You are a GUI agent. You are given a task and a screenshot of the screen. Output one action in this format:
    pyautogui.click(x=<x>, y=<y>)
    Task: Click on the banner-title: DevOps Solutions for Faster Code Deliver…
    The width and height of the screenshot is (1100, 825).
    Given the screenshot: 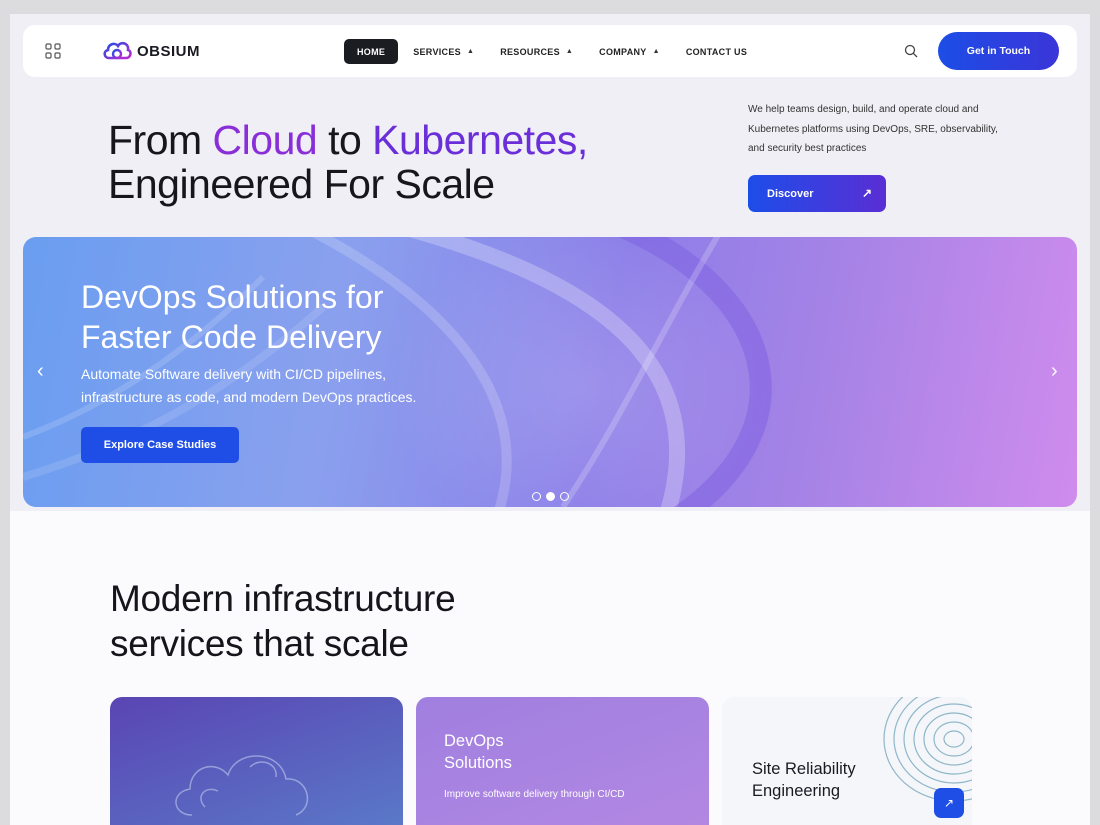 What is the action you would take?
    pyautogui.click(x=232, y=317)
    